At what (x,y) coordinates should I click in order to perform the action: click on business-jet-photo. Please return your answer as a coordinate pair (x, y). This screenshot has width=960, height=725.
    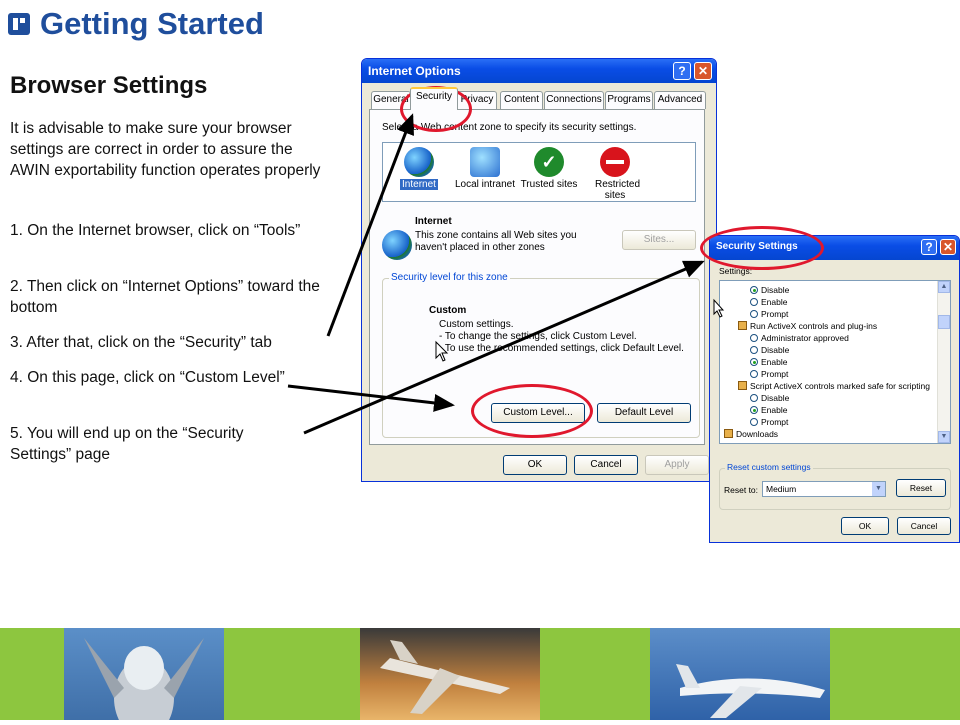
    Looking at the image, I should click on (450, 674).